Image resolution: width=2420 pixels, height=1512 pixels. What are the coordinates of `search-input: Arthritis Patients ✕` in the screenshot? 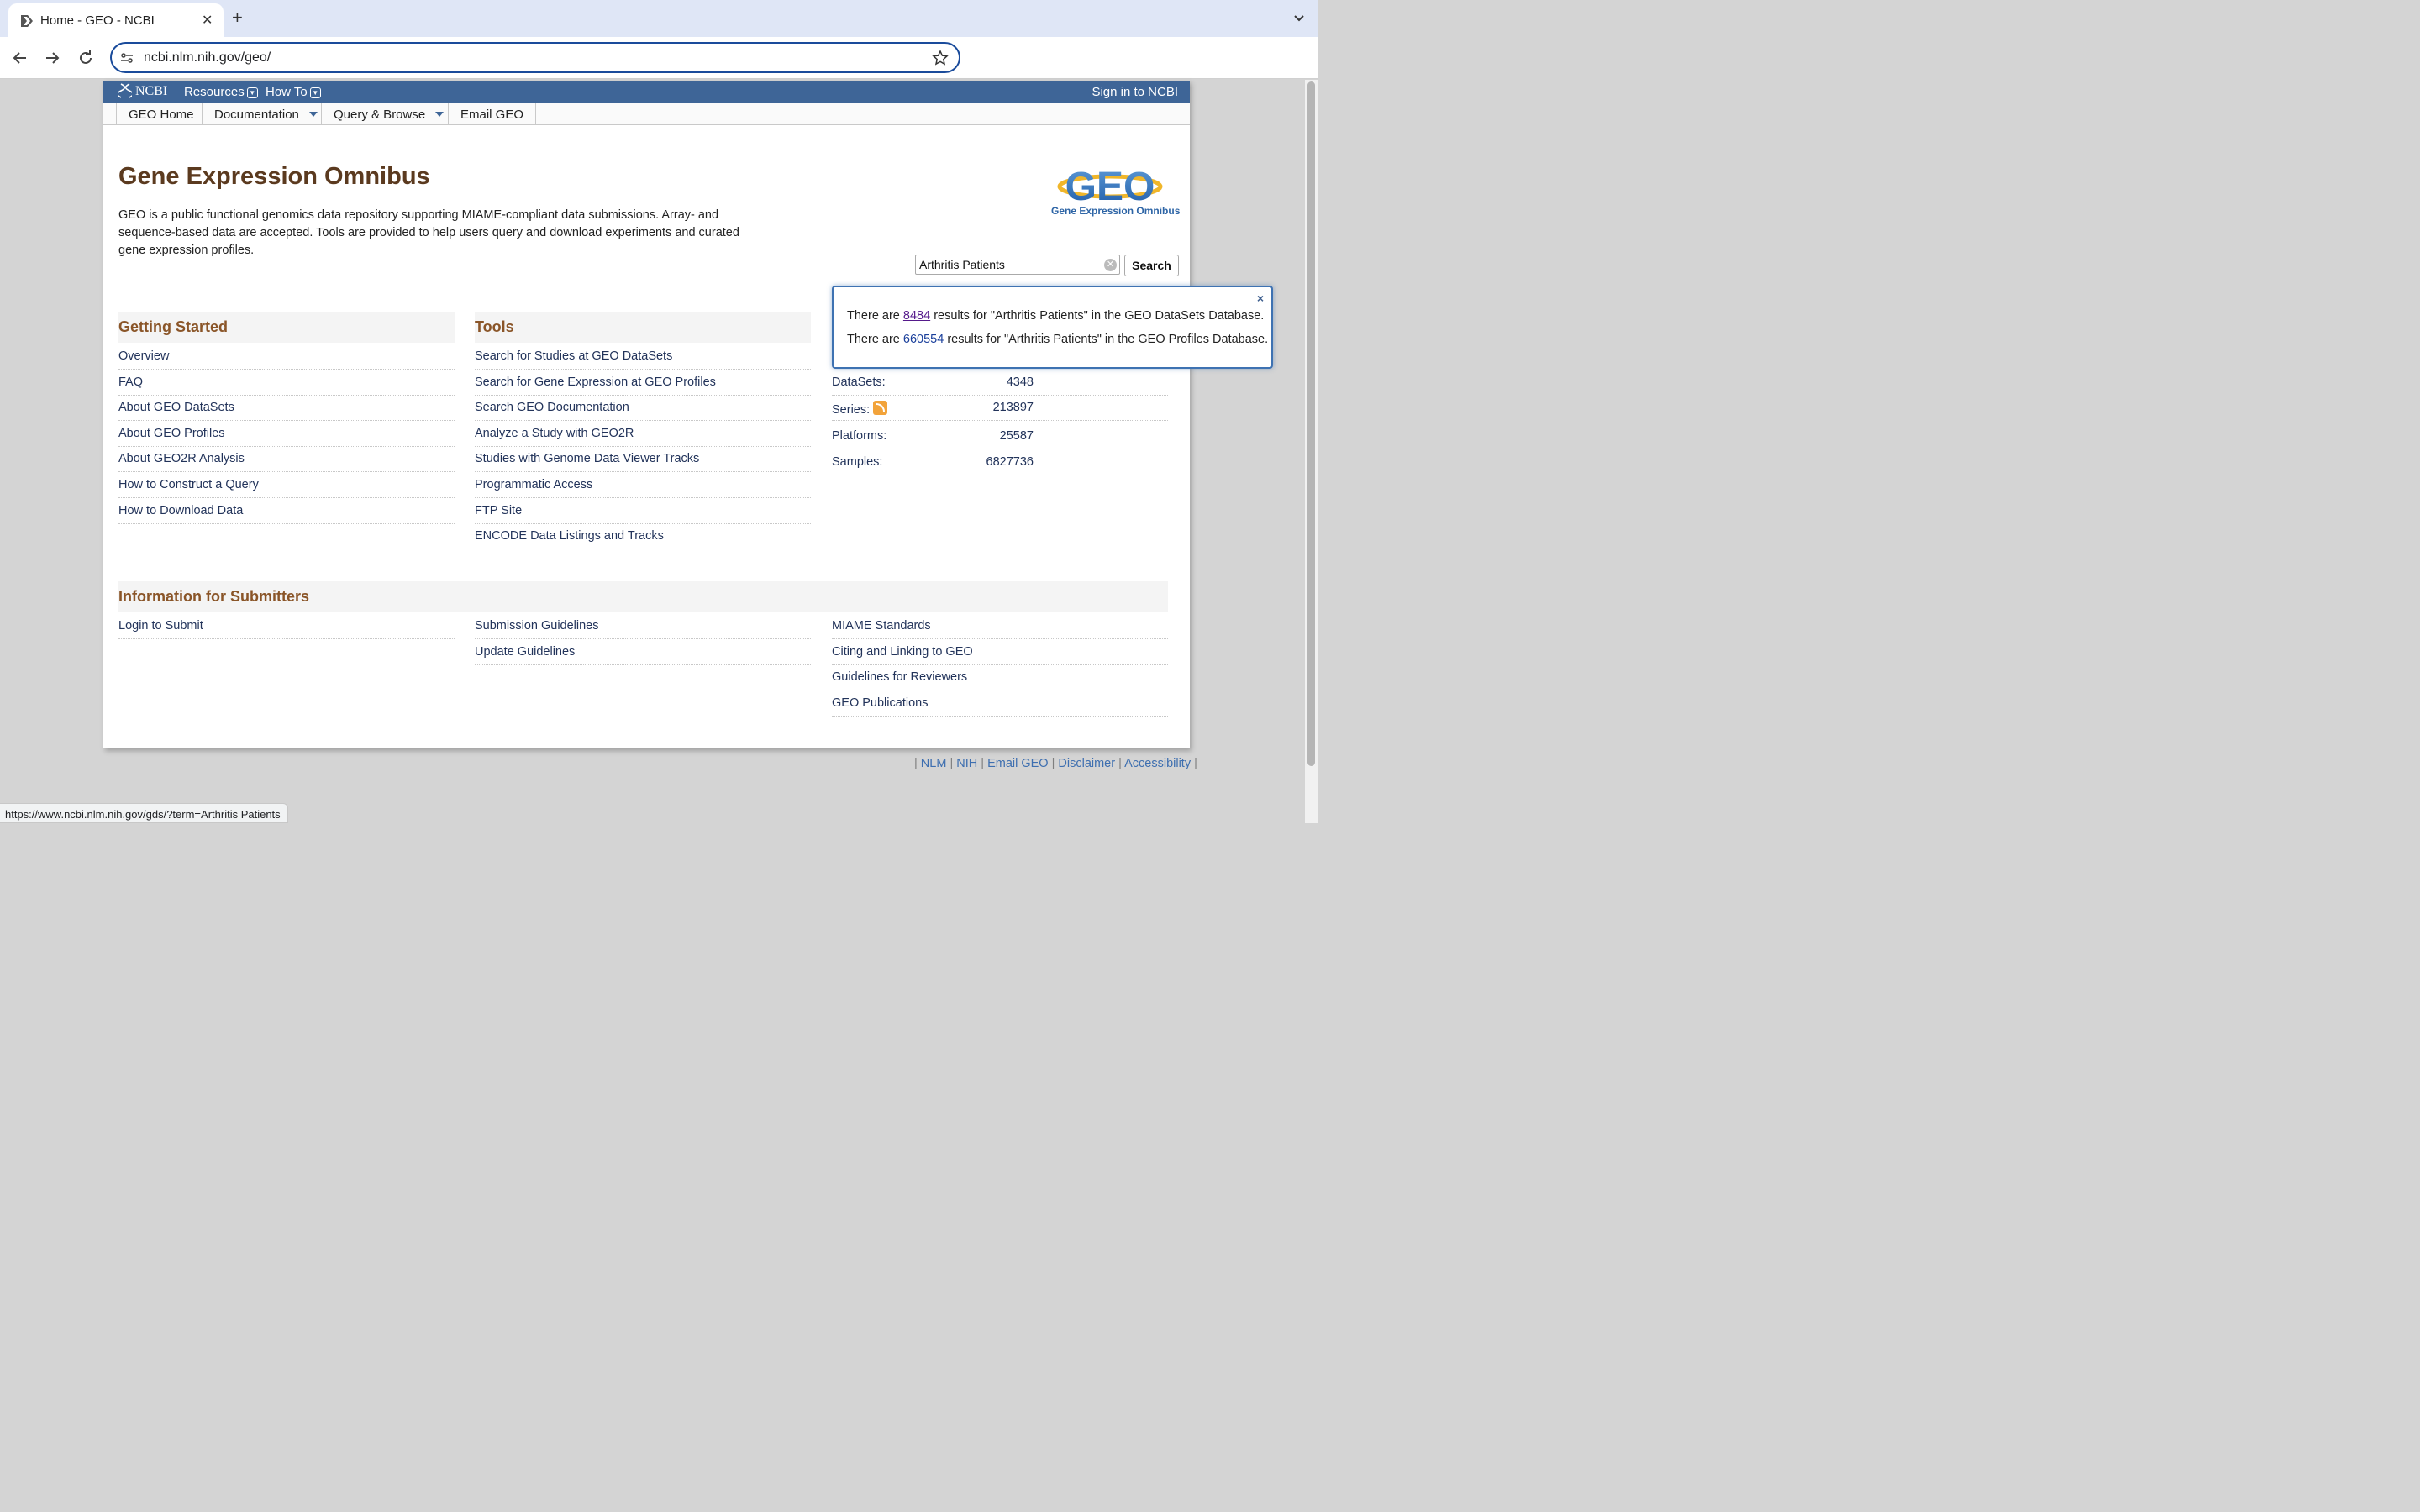 It's located at (1018, 265).